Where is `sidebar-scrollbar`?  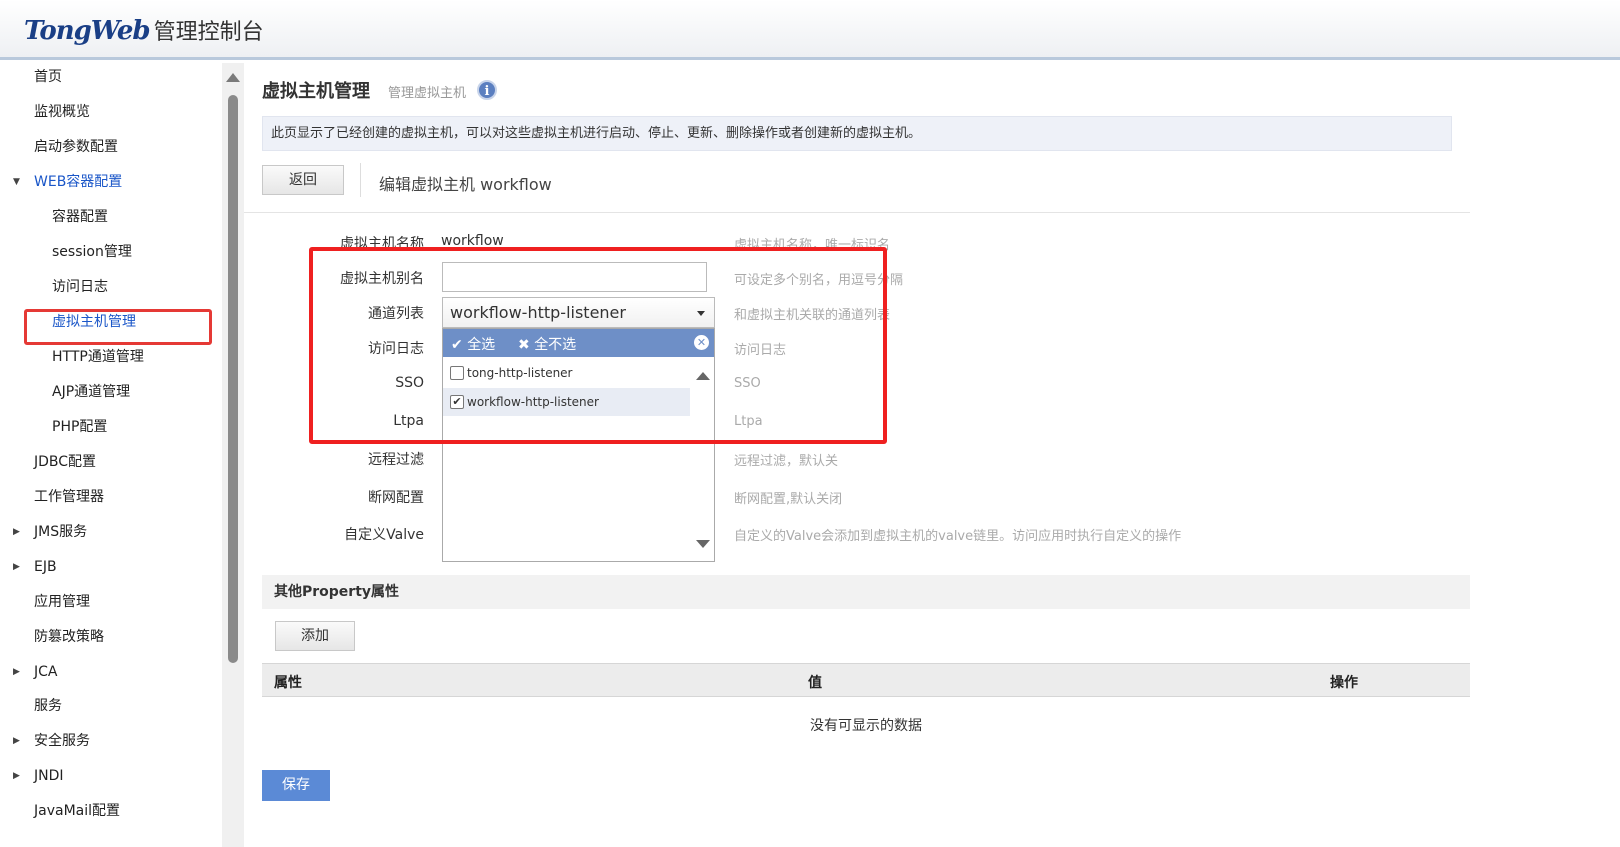
sidebar-scrollbar is located at coordinates (233, 455).